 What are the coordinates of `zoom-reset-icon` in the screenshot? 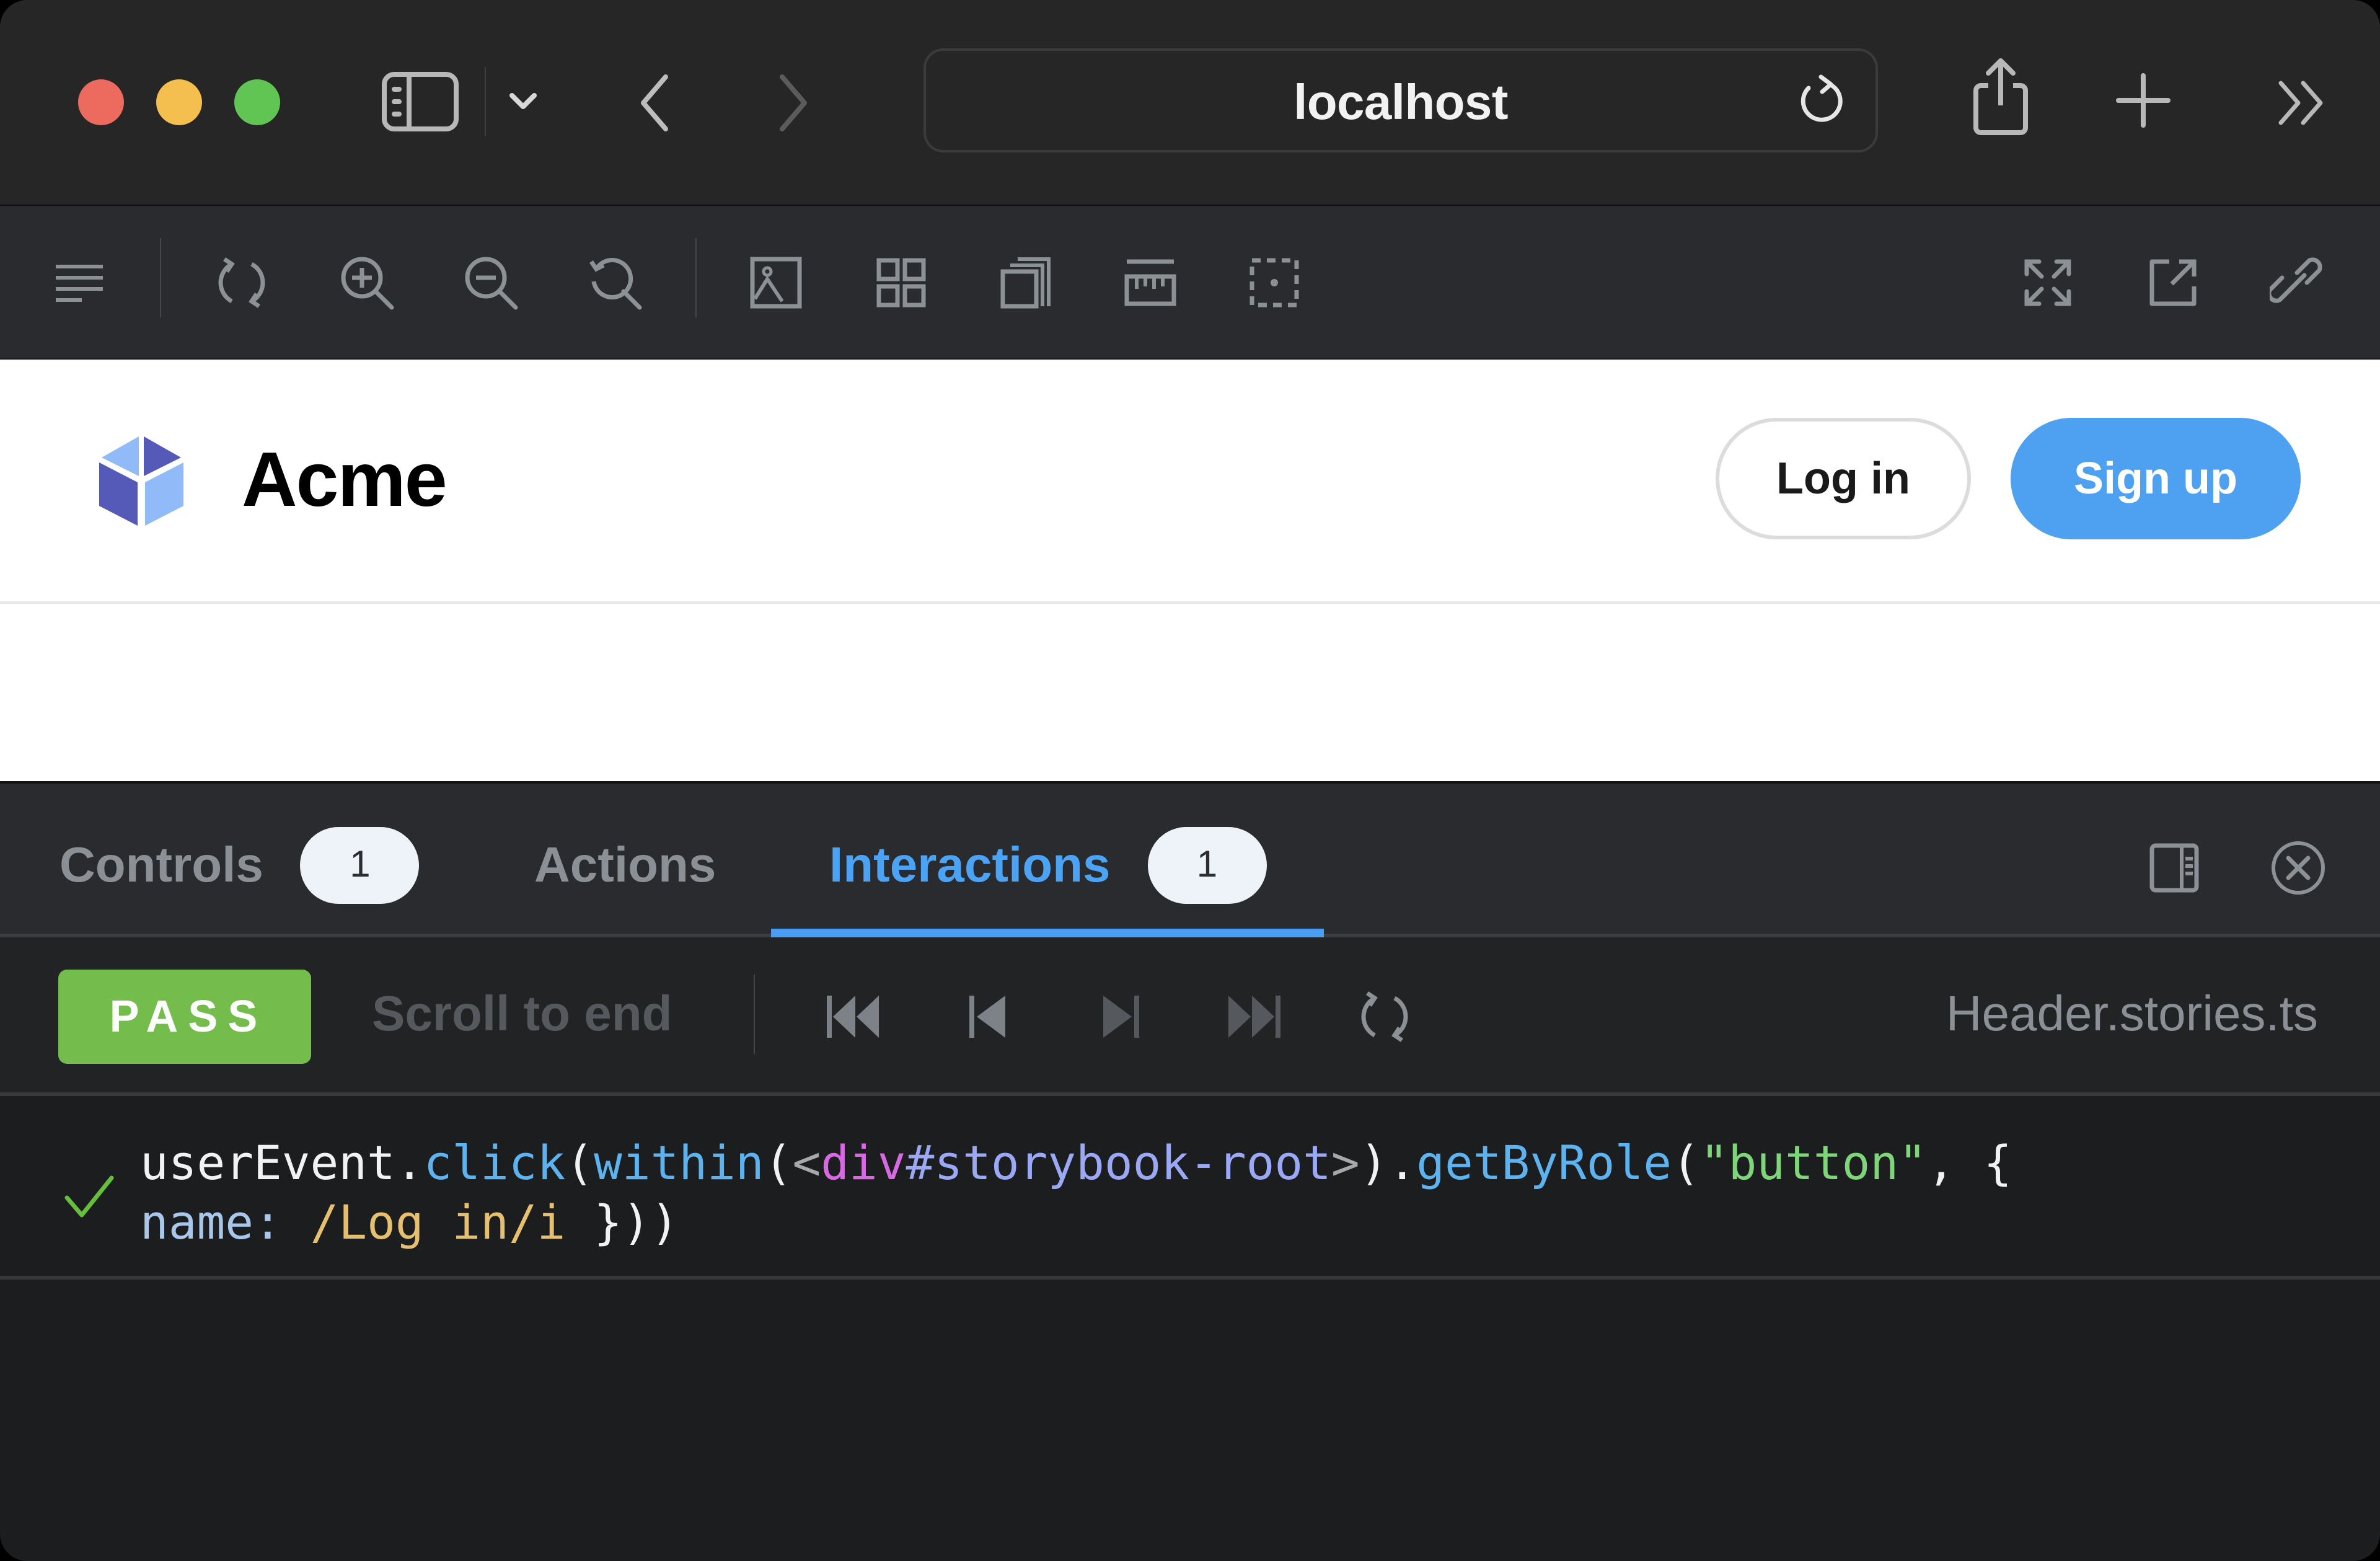 It's located at (615, 282).